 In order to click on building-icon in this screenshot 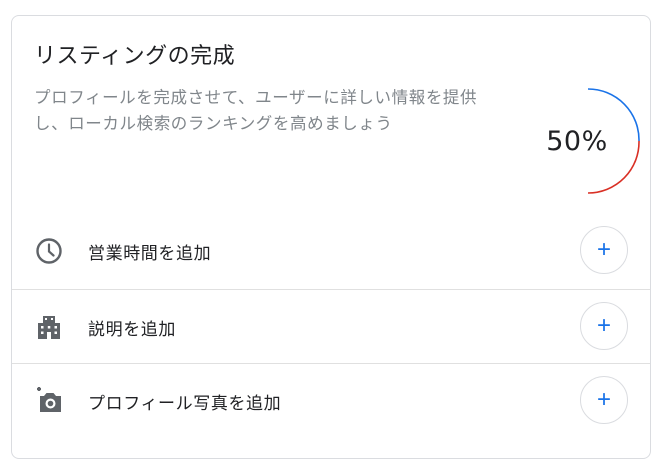, I will do `click(49, 327)`.